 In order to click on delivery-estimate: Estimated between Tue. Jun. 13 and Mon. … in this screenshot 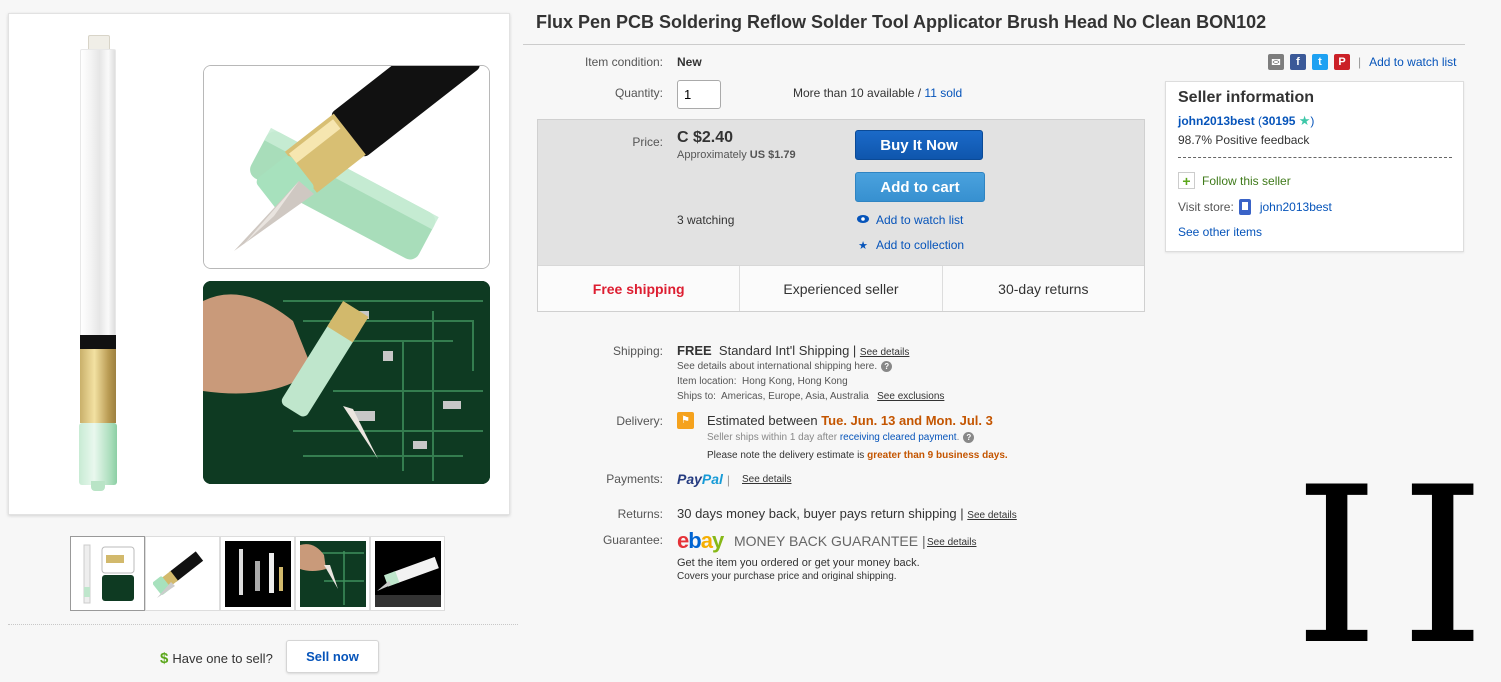, I will do `click(850, 420)`.